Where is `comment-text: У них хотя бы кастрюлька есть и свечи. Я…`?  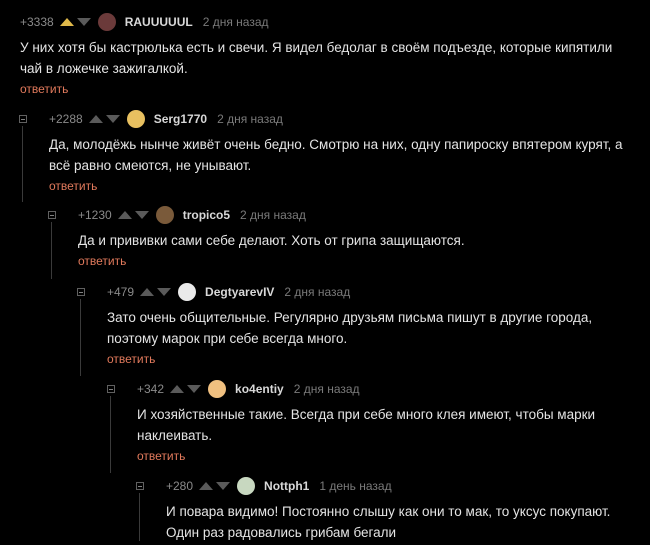 comment-text: У них хотя бы кастрюлька есть и свечи. Я… is located at coordinates (316, 58).